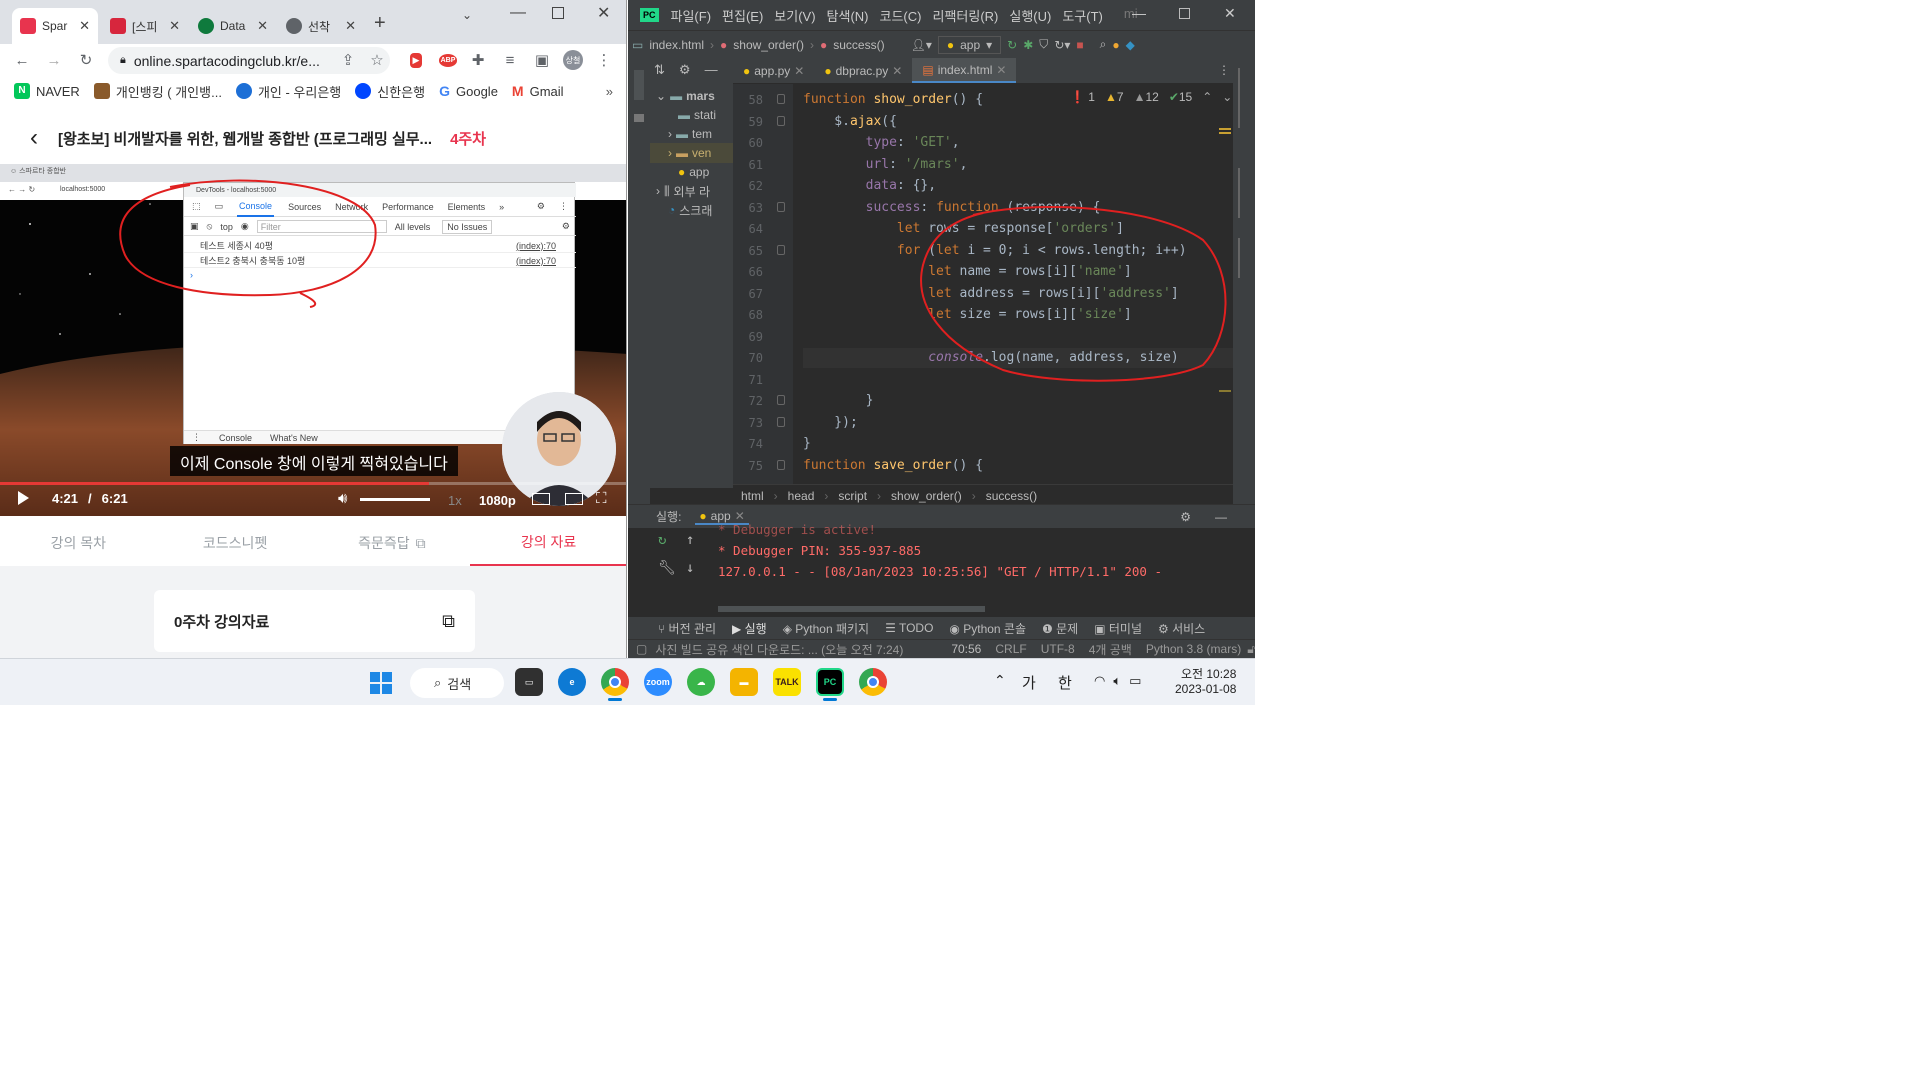  I want to click on devtools-settings-icon: ⚙, so click(541, 206).